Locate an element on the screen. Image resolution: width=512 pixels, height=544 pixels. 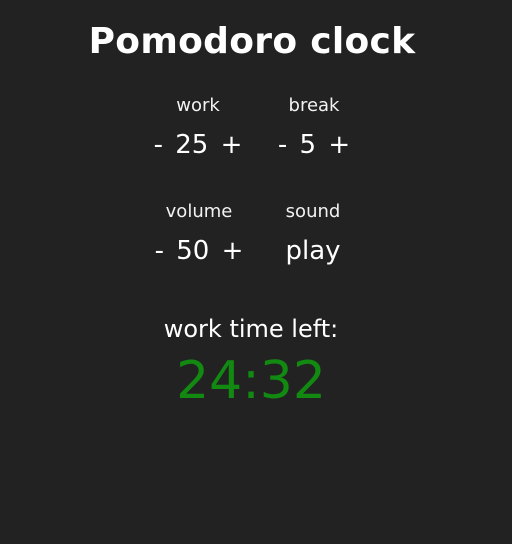
volume-value-row: - 50 + is located at coordinates (199, 251).